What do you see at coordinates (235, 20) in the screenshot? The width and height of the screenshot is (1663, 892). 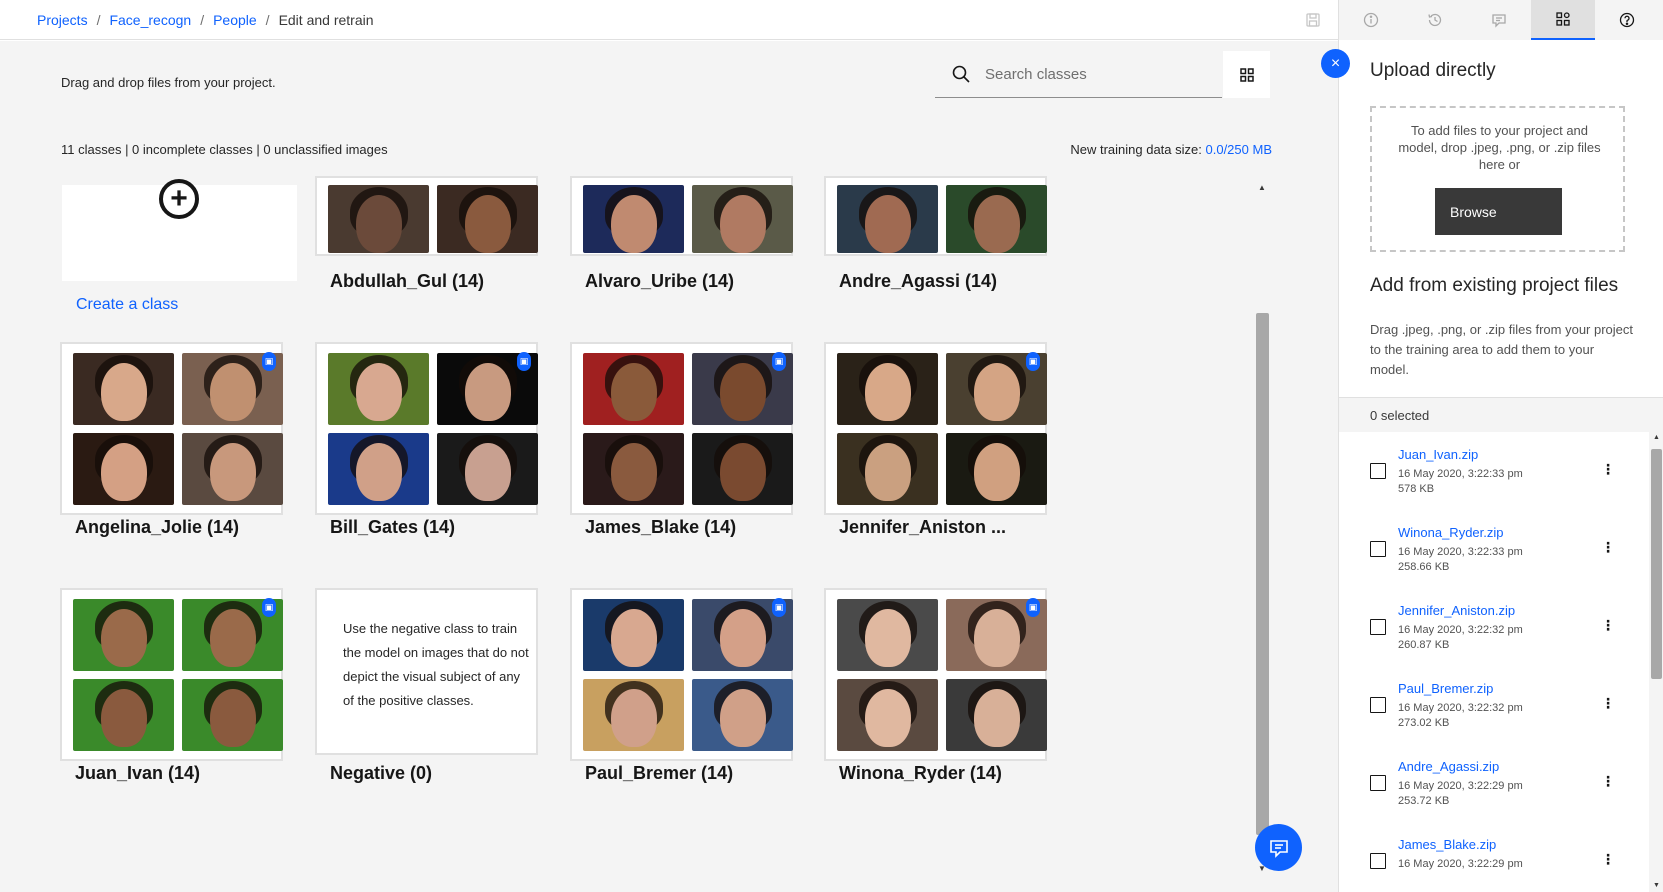 I see `breadcrumb-model: People` at bounding box center [235, 20].